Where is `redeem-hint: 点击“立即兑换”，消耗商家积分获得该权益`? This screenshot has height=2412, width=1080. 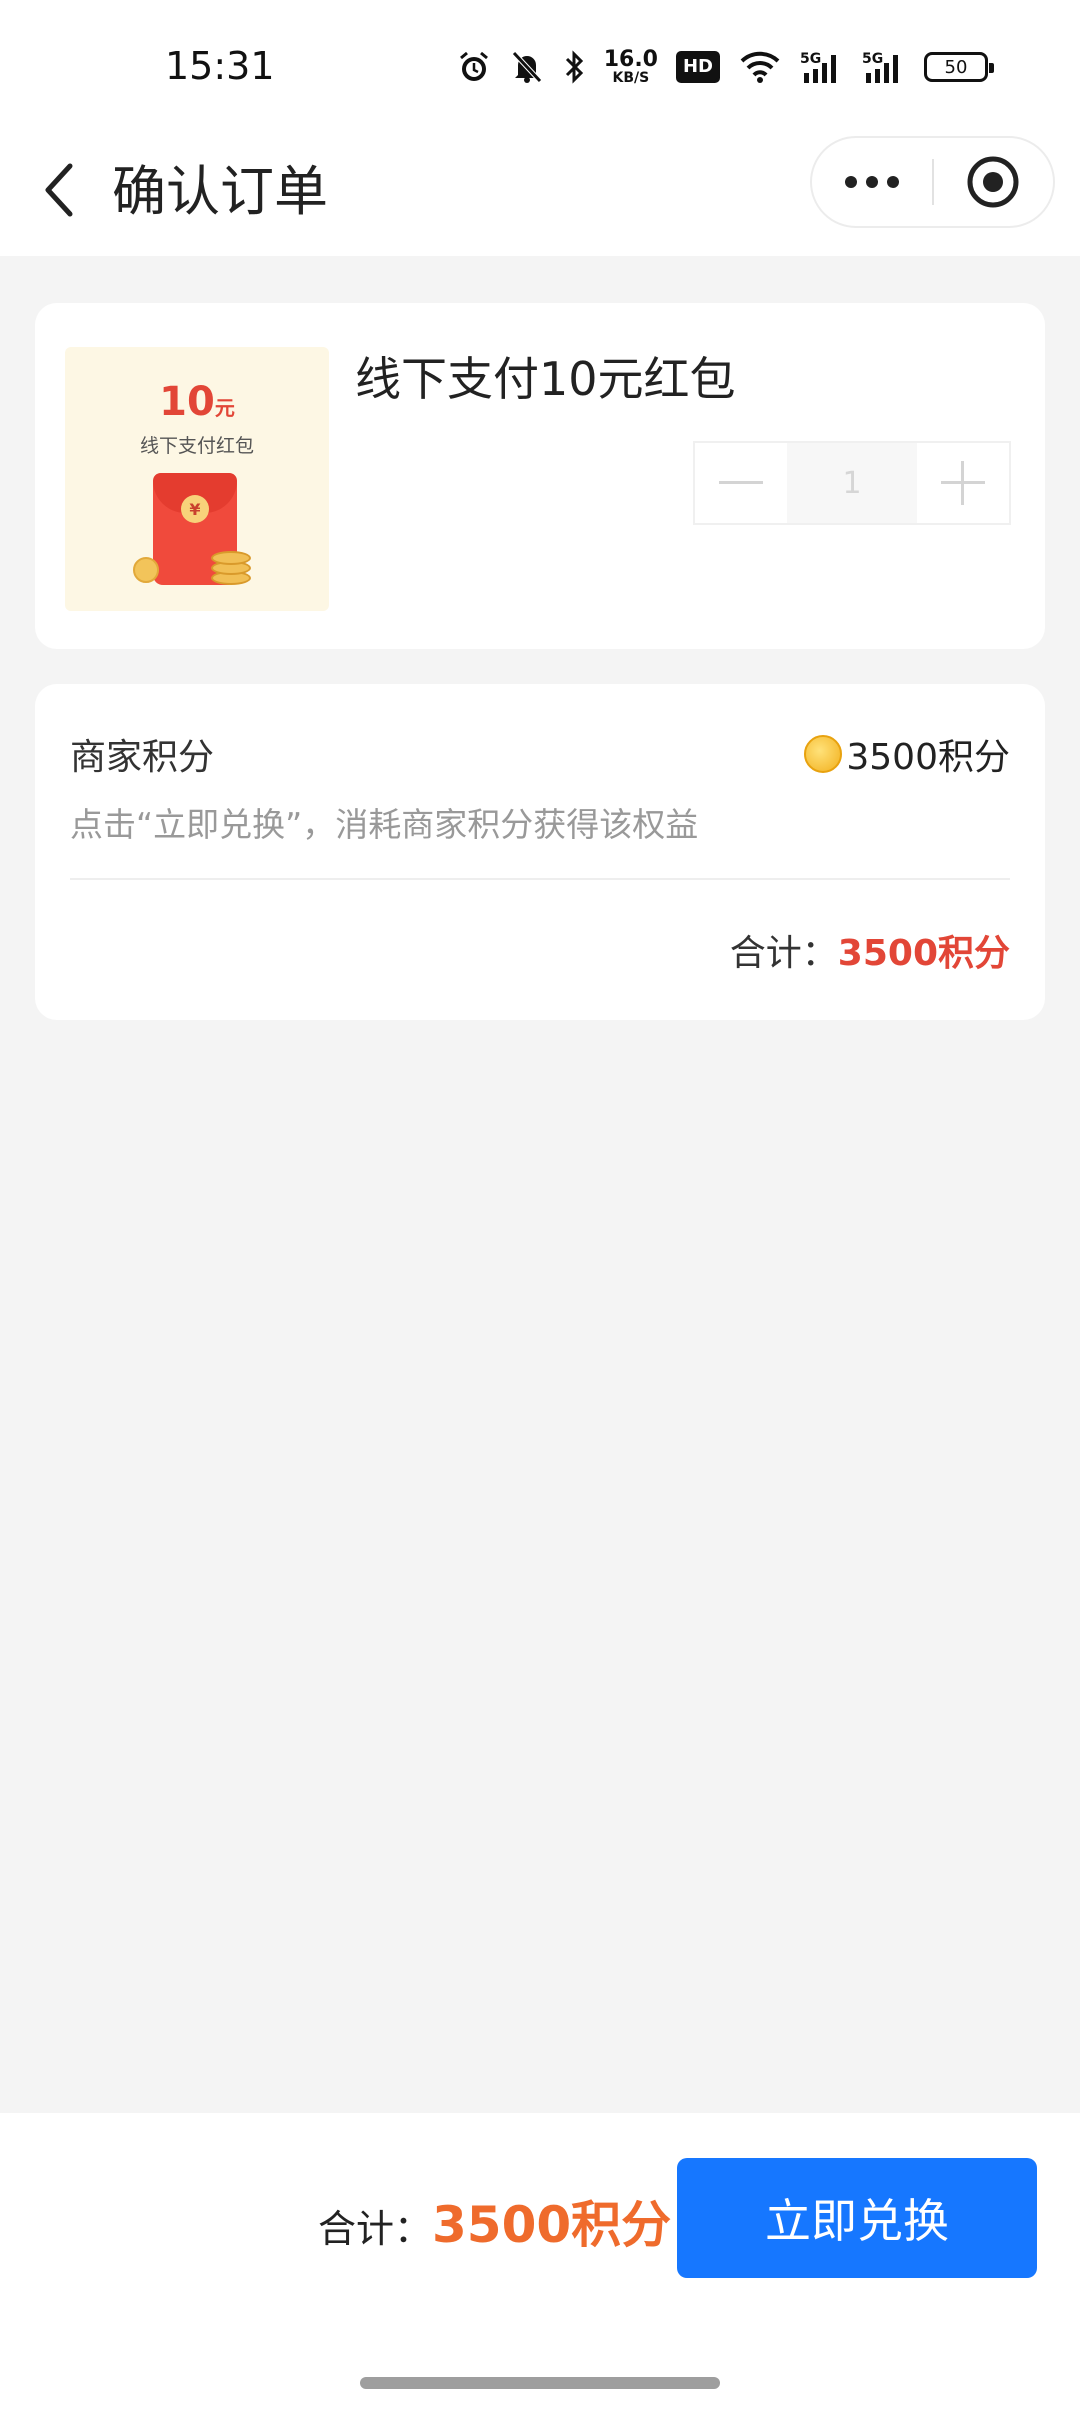
redeem-hint: 点击“立即兑换”，消耗商家积分获得该权益 is located at coordinates (384, 824).